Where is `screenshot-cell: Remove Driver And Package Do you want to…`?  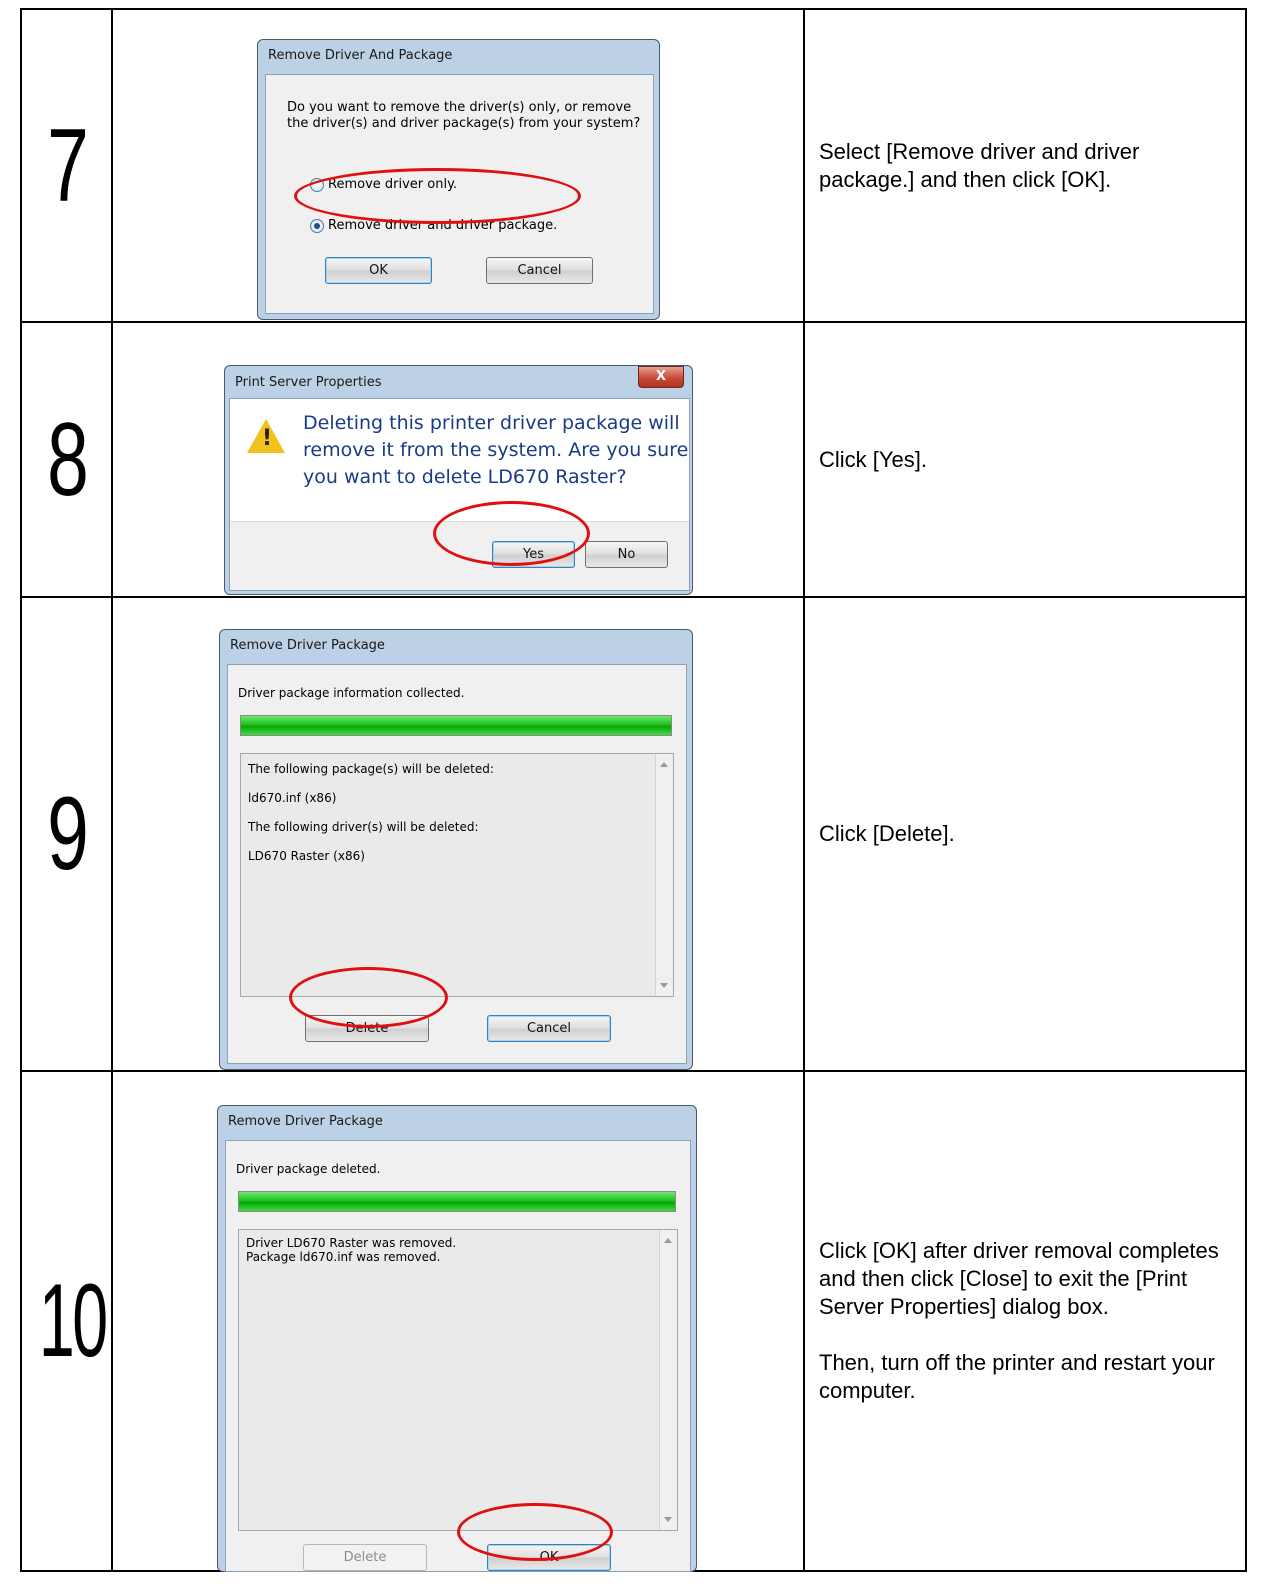
screenshot-cell: Remove Driver And Package Do you want to… is located at coordinates (458, 165).